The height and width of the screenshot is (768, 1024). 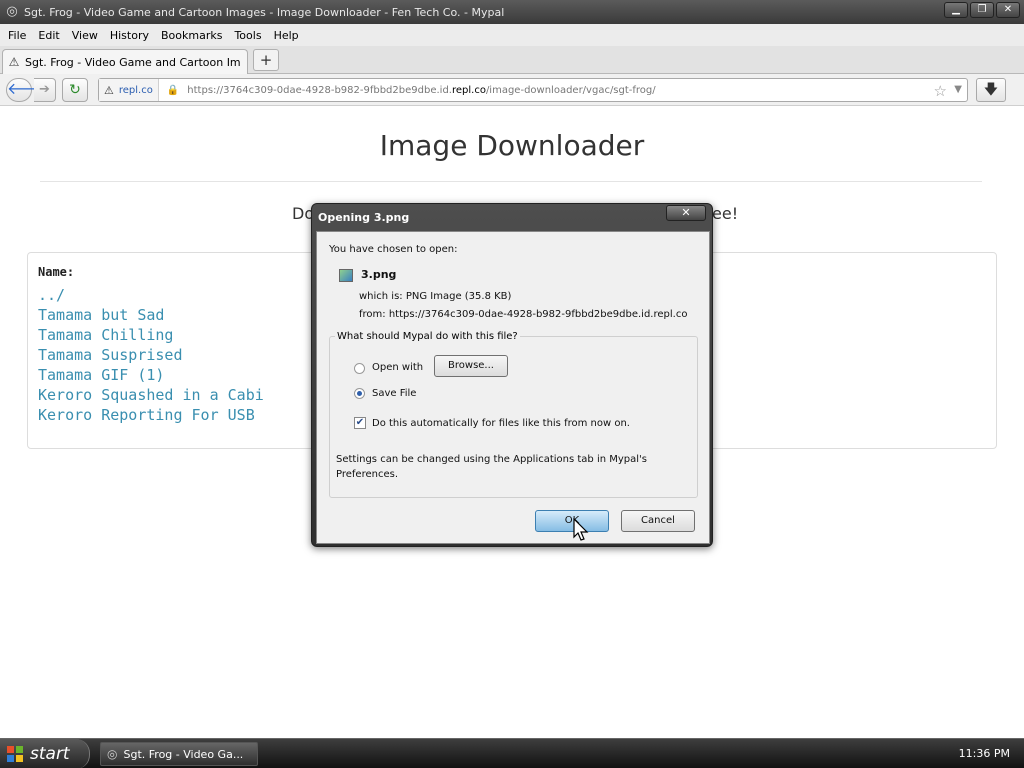 What do you see at coordinates (394, 393) in the screenshot?
I see `save-file-label: Save File` at bounding box center [394, 393].